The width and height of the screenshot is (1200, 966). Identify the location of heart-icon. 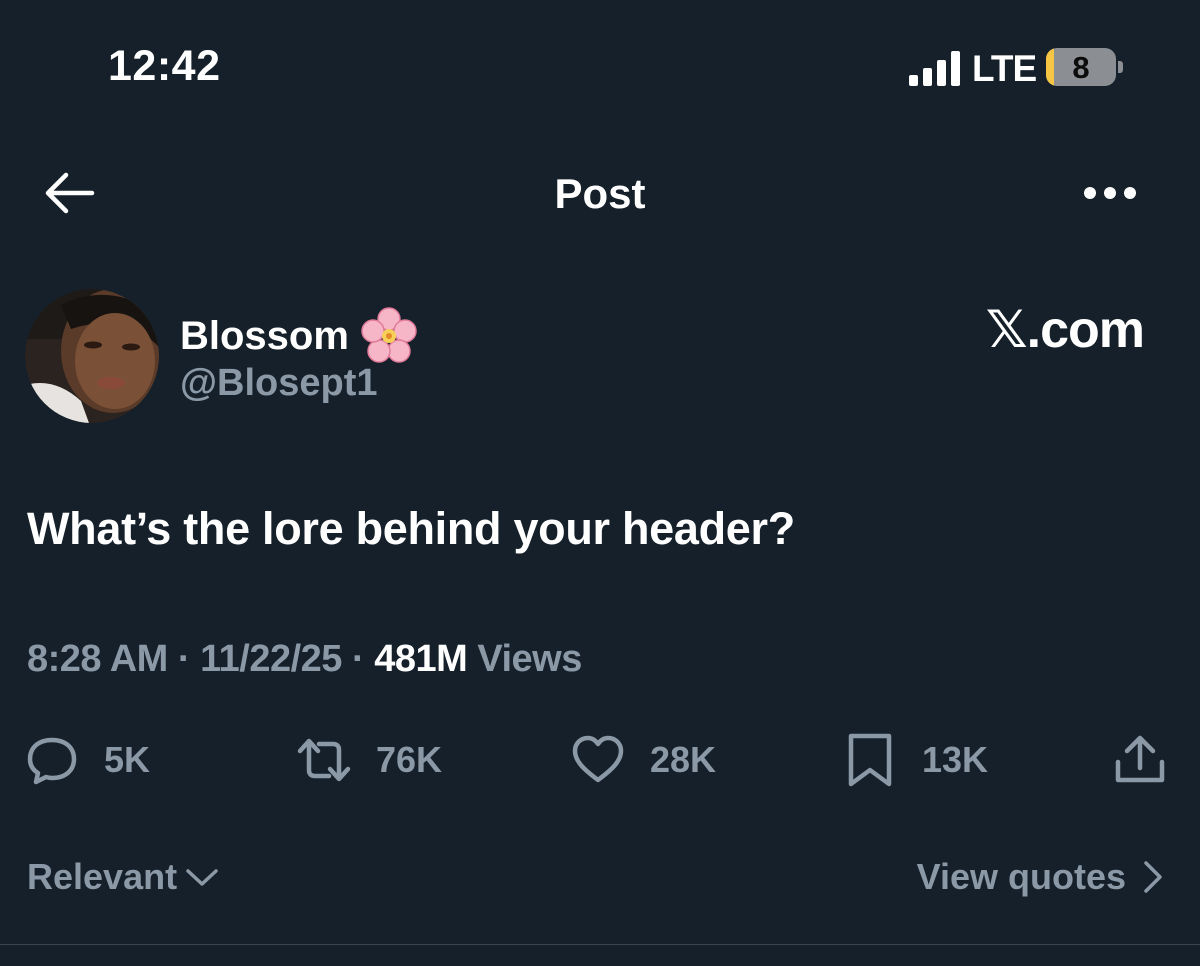
(598, 759).